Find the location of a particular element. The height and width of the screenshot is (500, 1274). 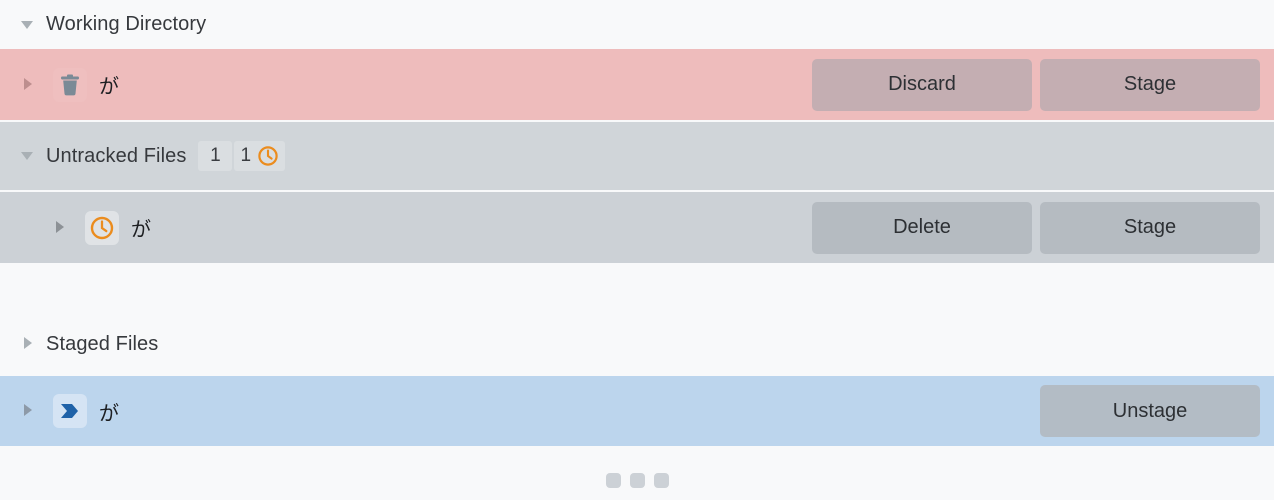

stage-button-working-directory: Stage is located at coordinates (1150, 84).